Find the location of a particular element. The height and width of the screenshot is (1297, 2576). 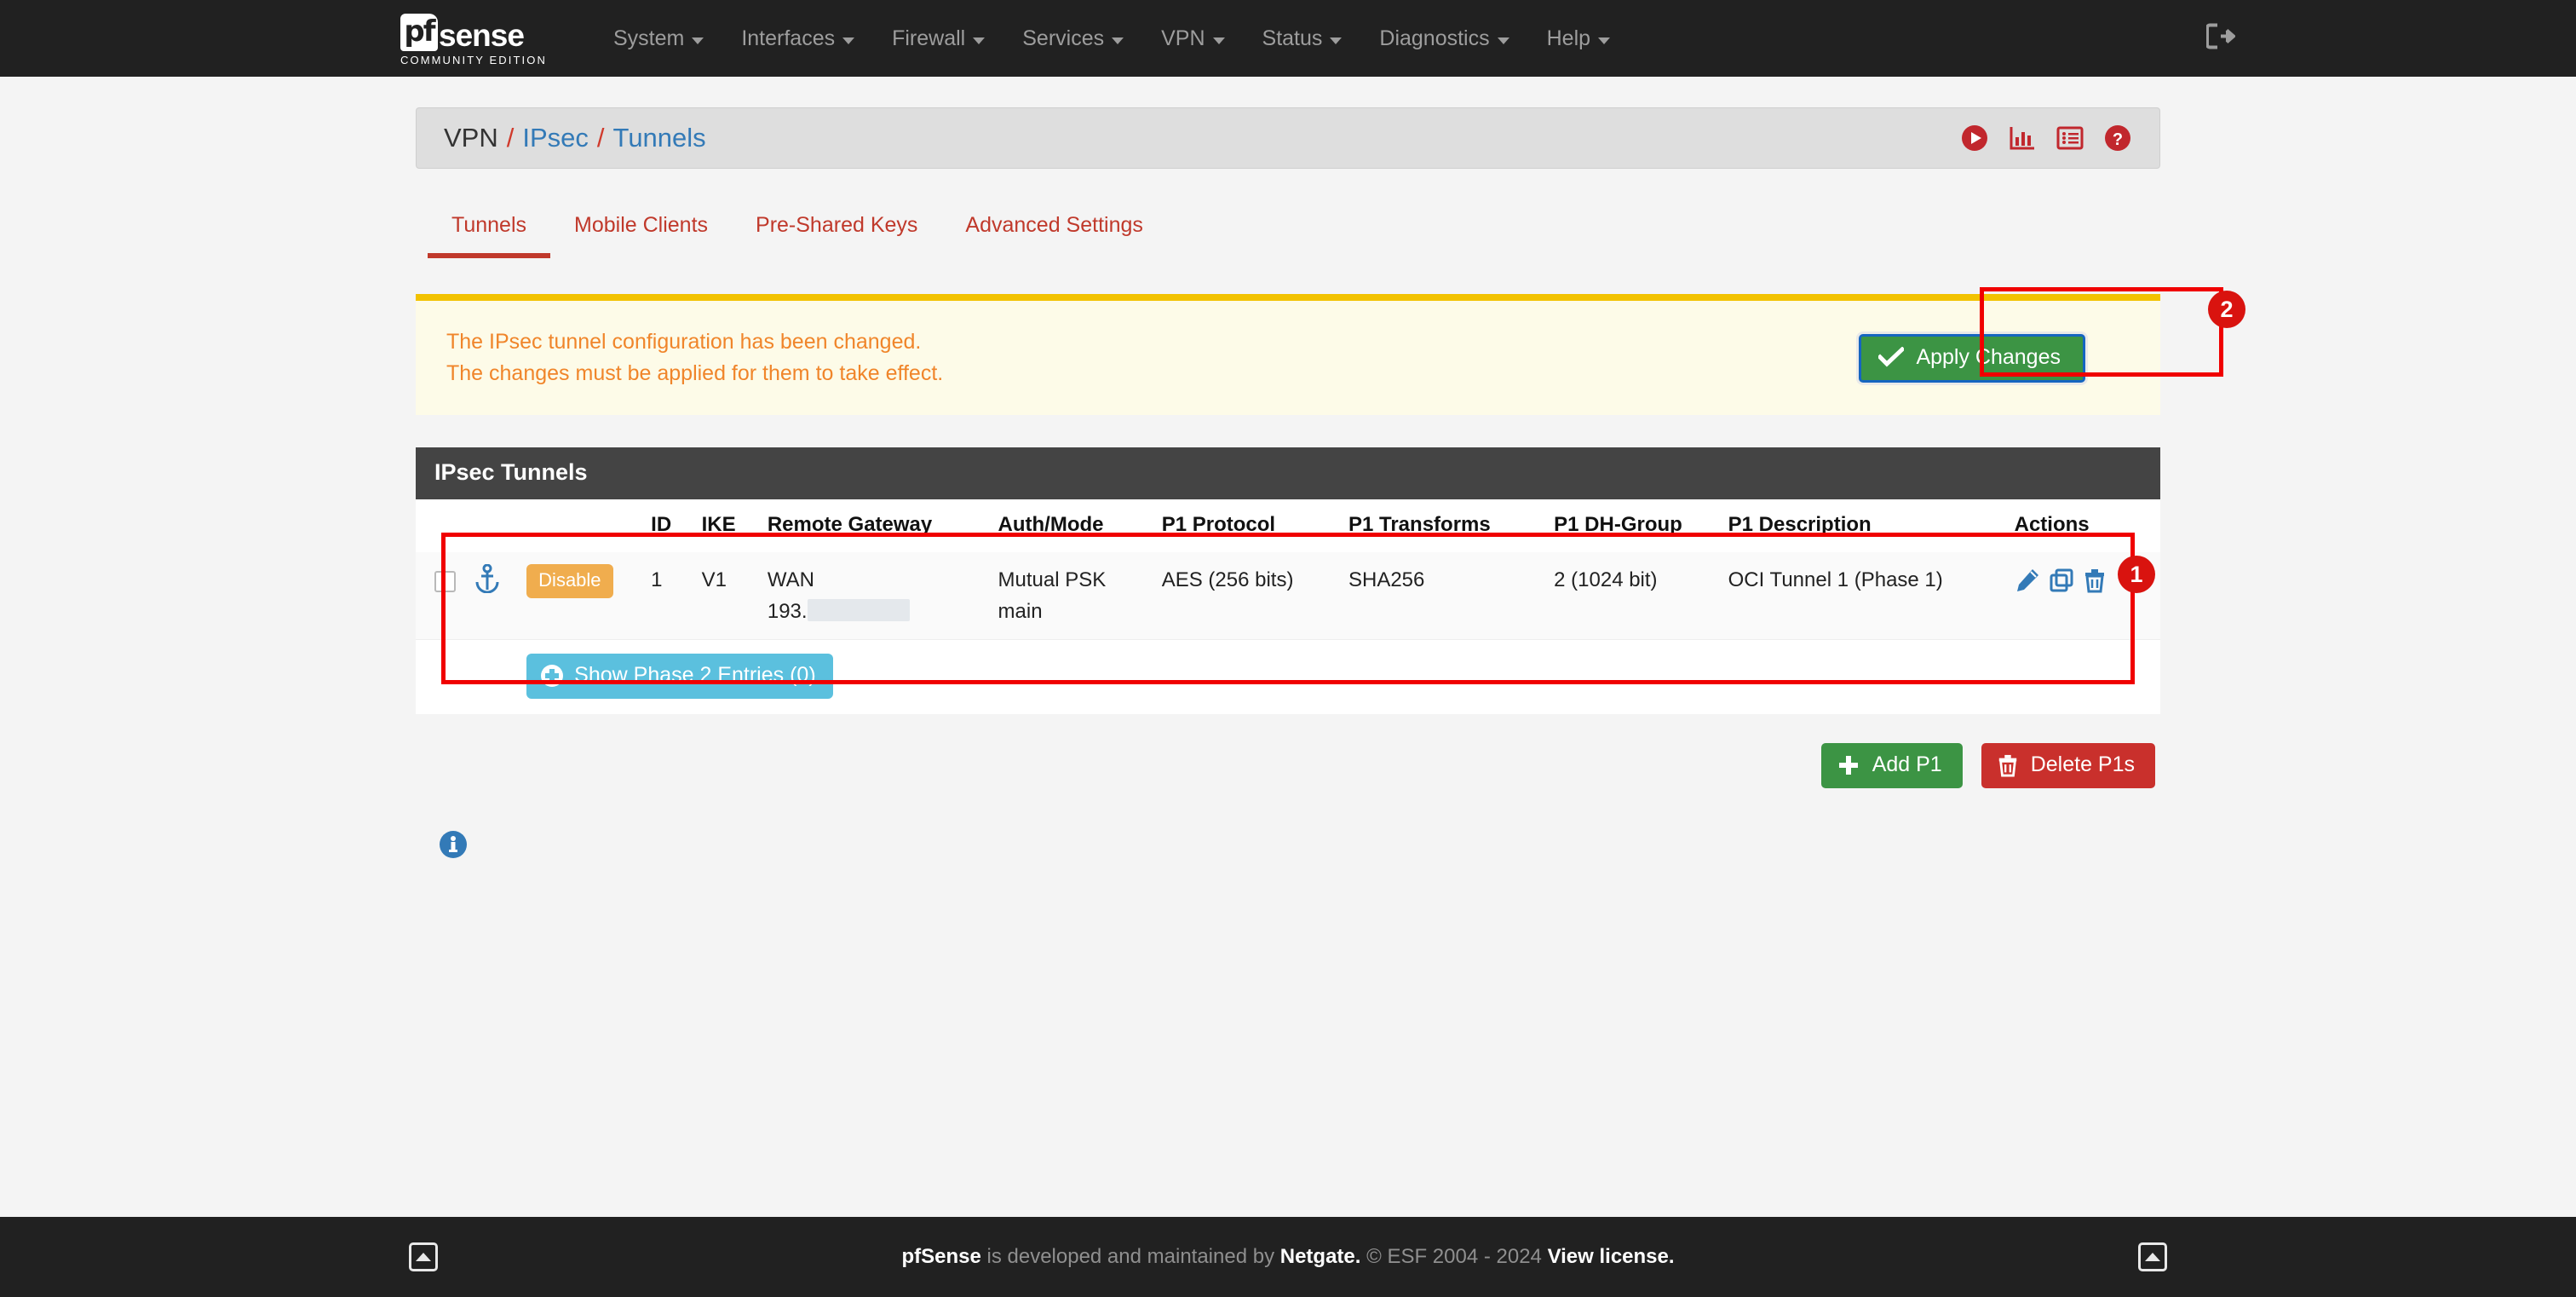

col-header-p1-description: P1 Description is located at coordinates (1863, 525).